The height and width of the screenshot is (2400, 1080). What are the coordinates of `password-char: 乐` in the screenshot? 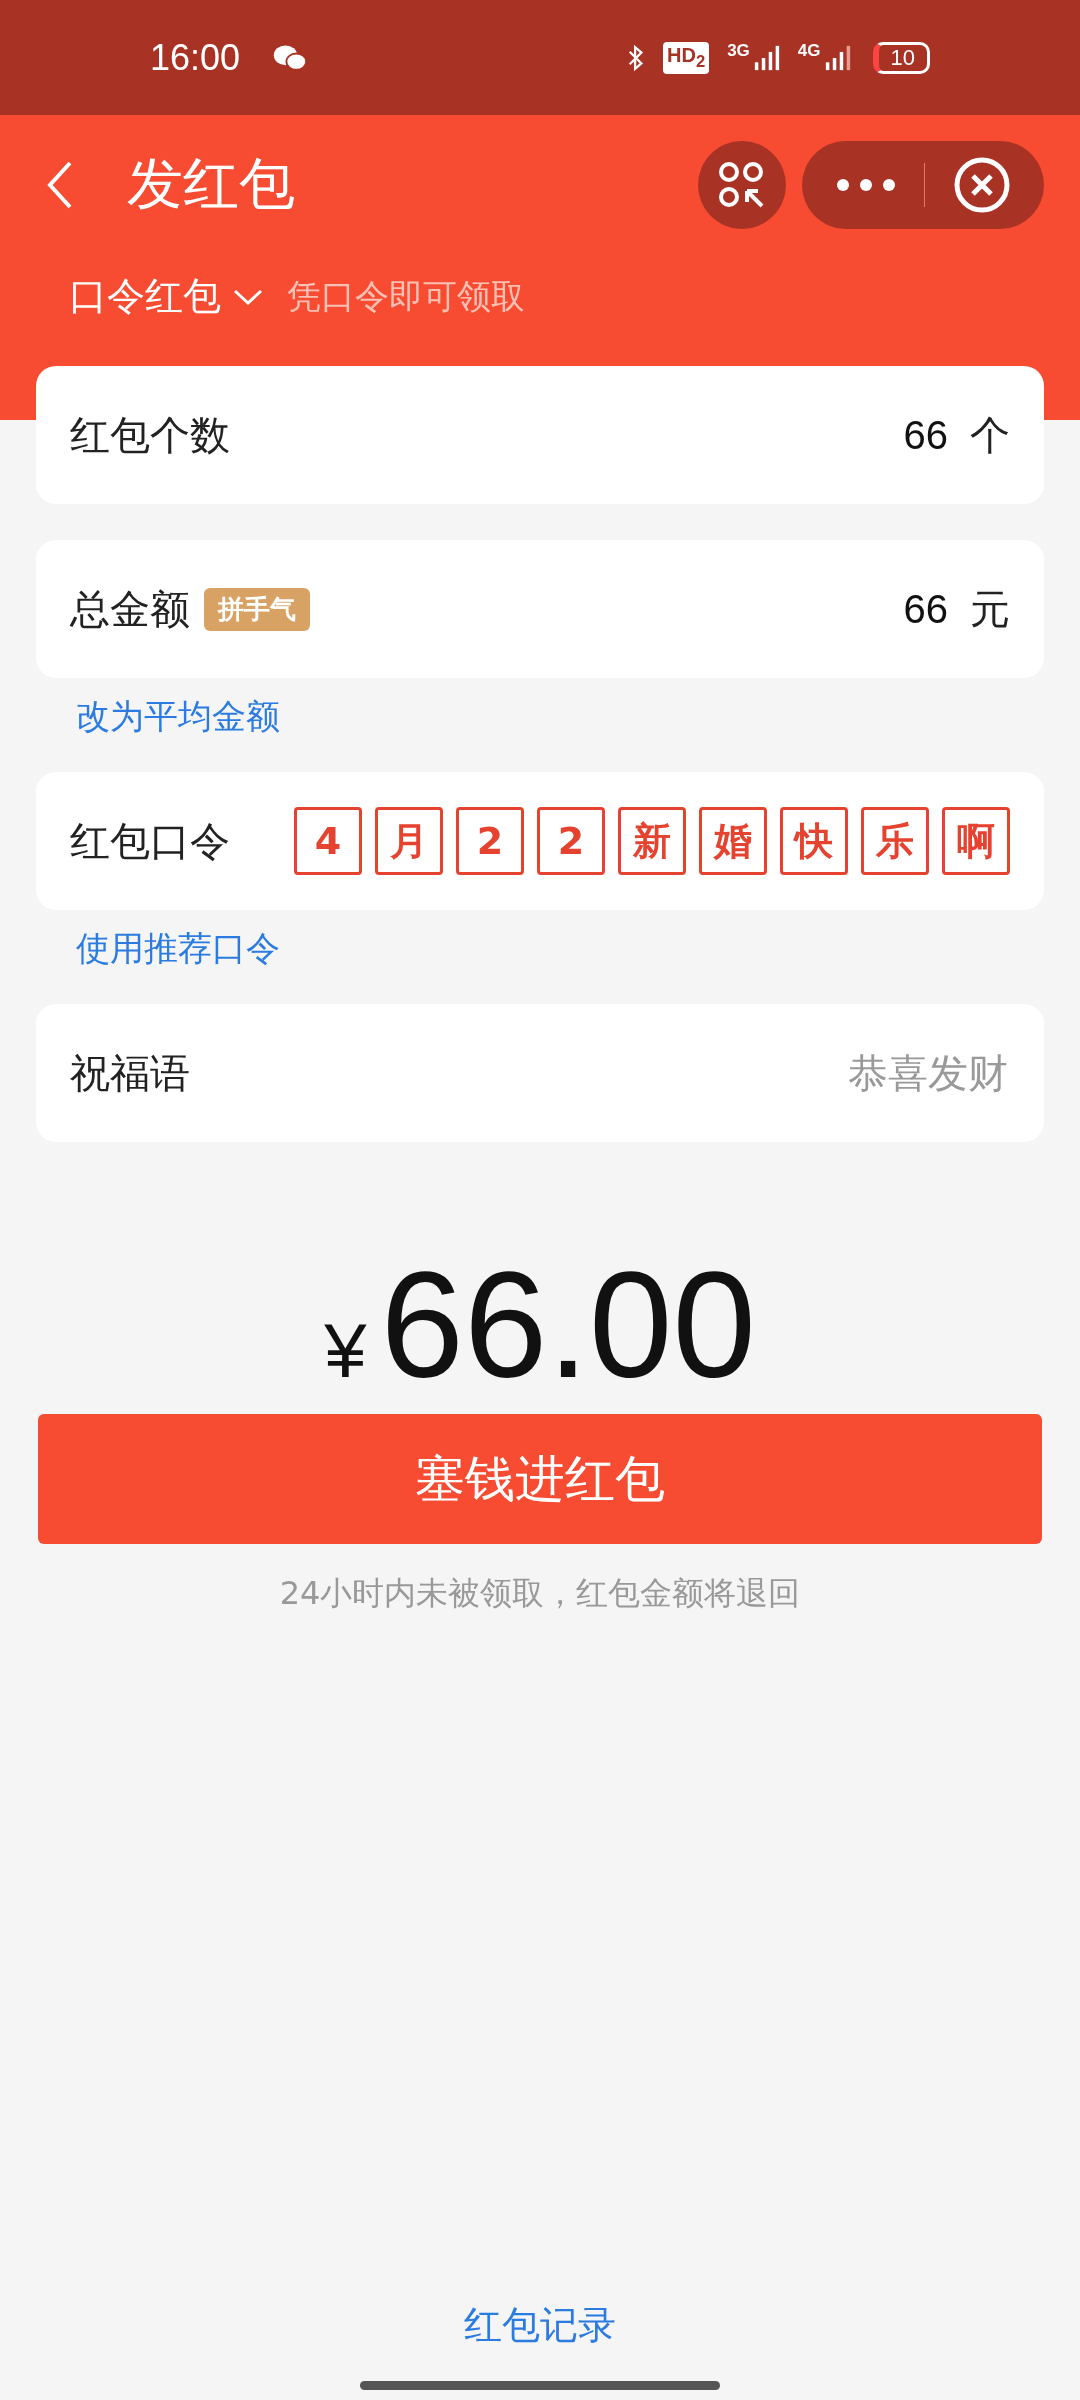 It's located at (895, 841).